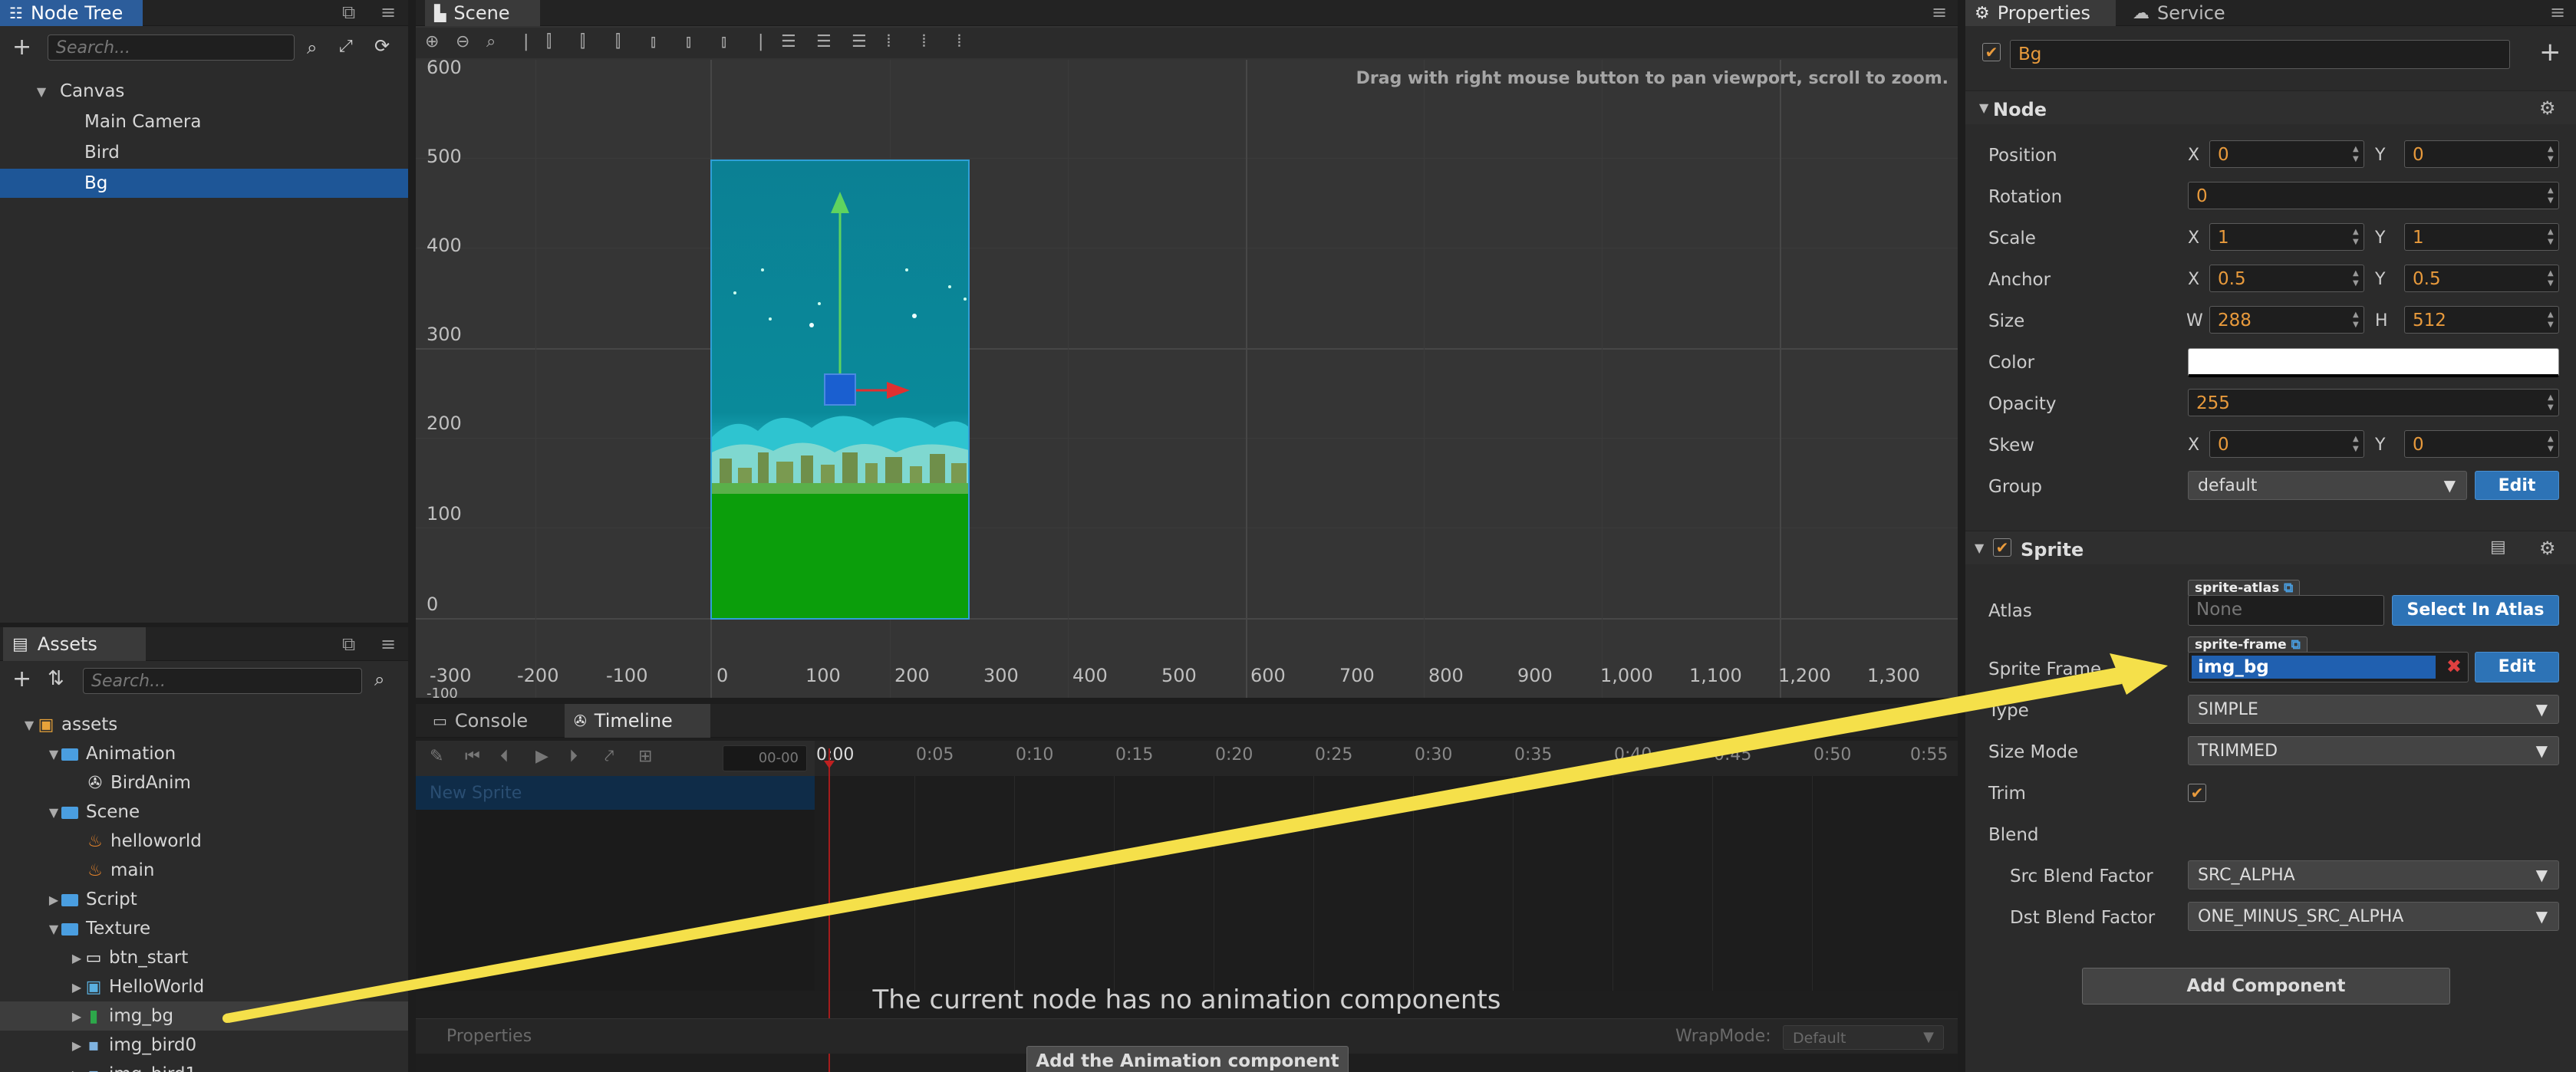 This screenshot has height=1072, width=2576. What do you see at coordinates (859, 42) in the screenshot?
I see `distribute-bottom-icon: ☰` at bounding box center [859, 42].